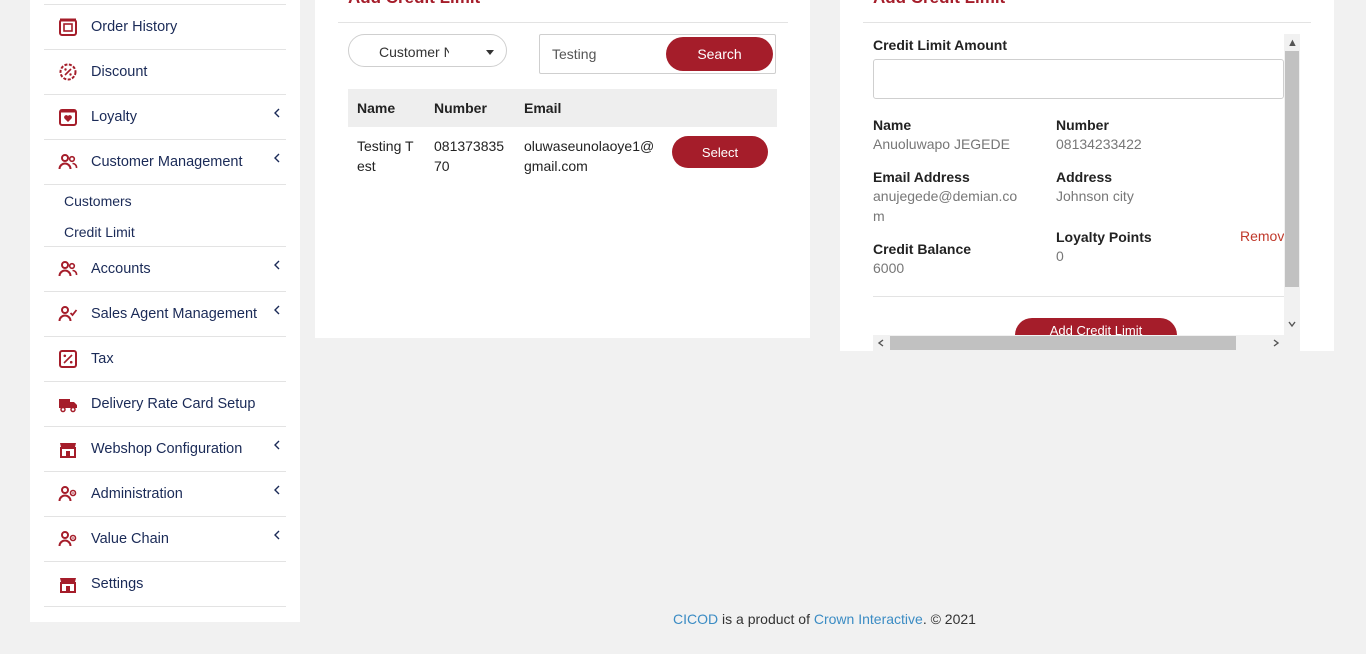  I want to click on sidebar-subitem-customers: Customers, so click(165, 200).